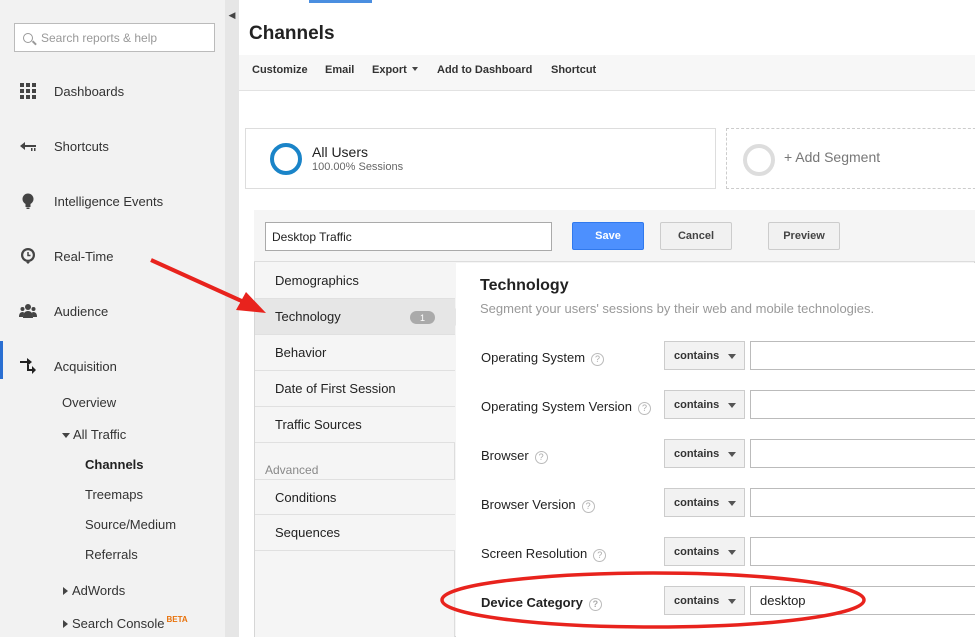 This screenshot has height=637, width=975. Describe the element at coordinates (232, 15) in the screenshot. I see `collapse-left-icon: ◀` at that location.